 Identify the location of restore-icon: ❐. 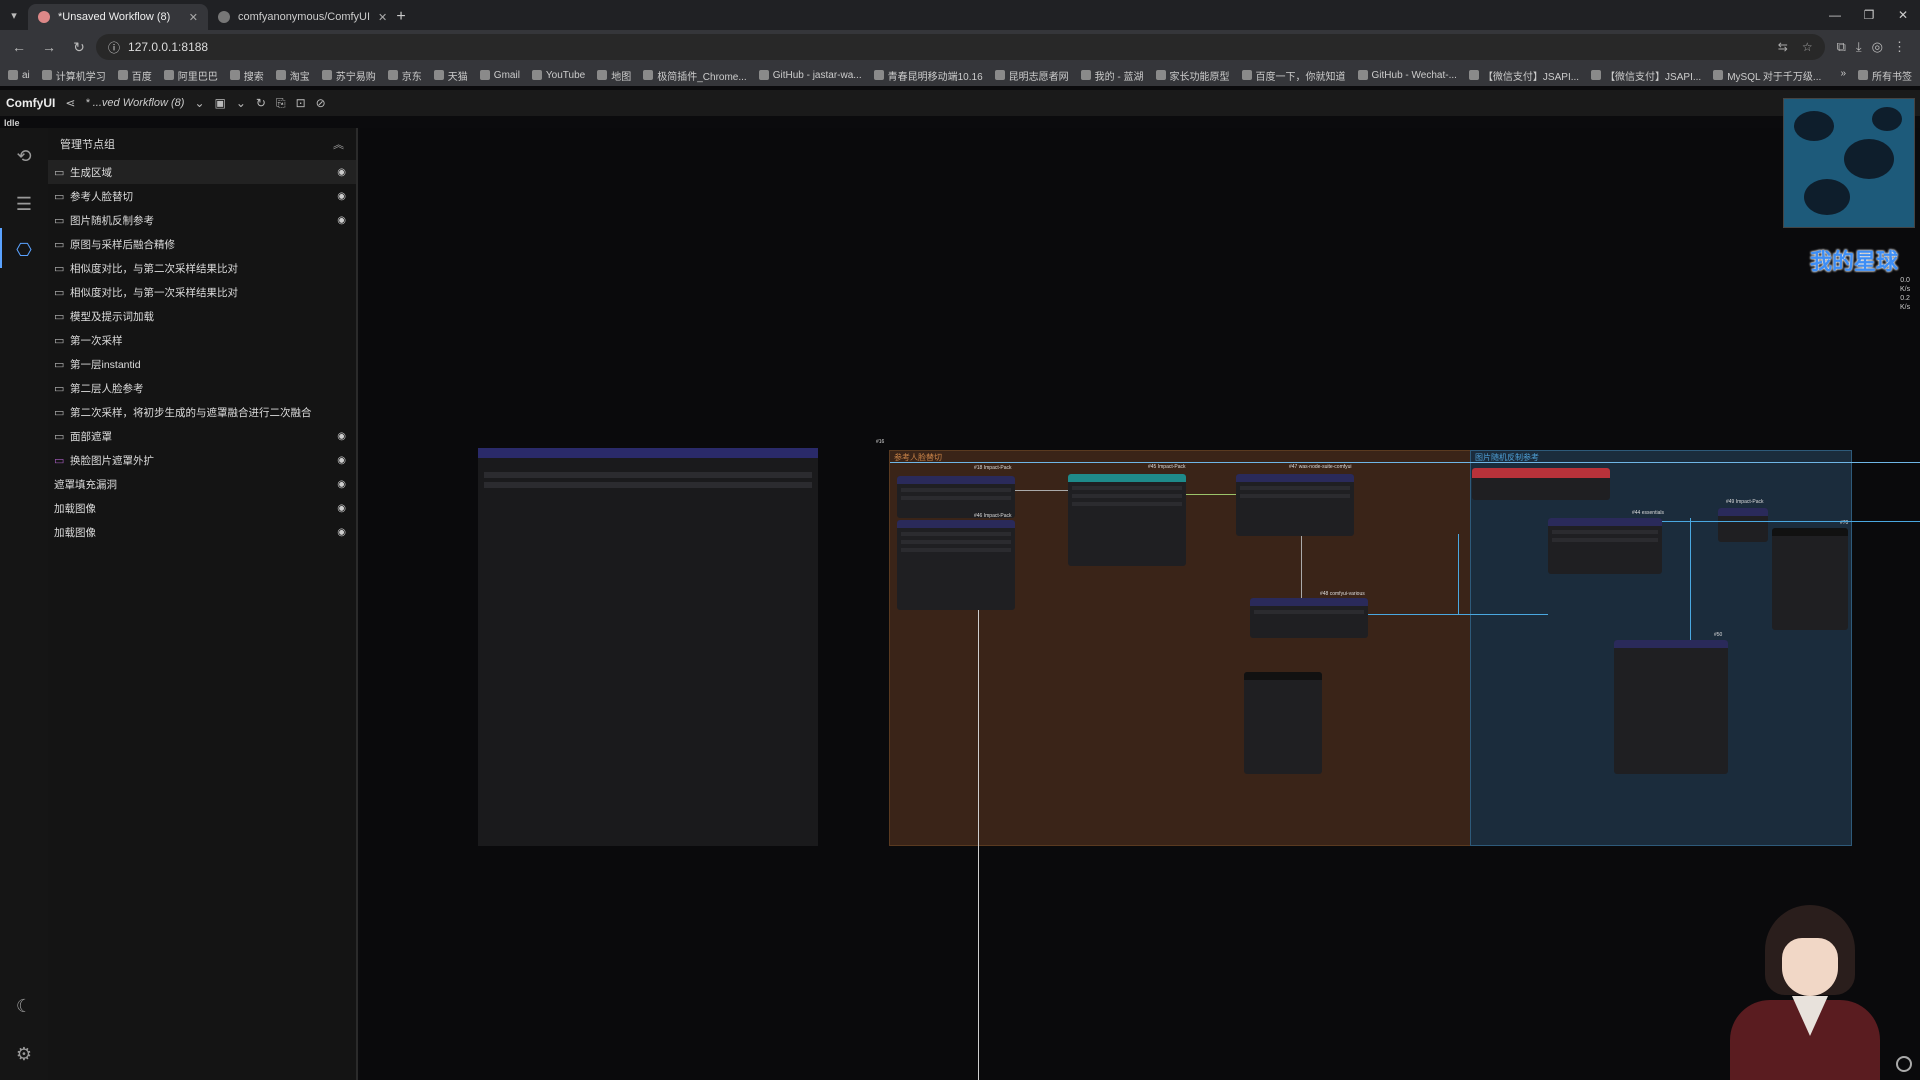
(1869, 15).